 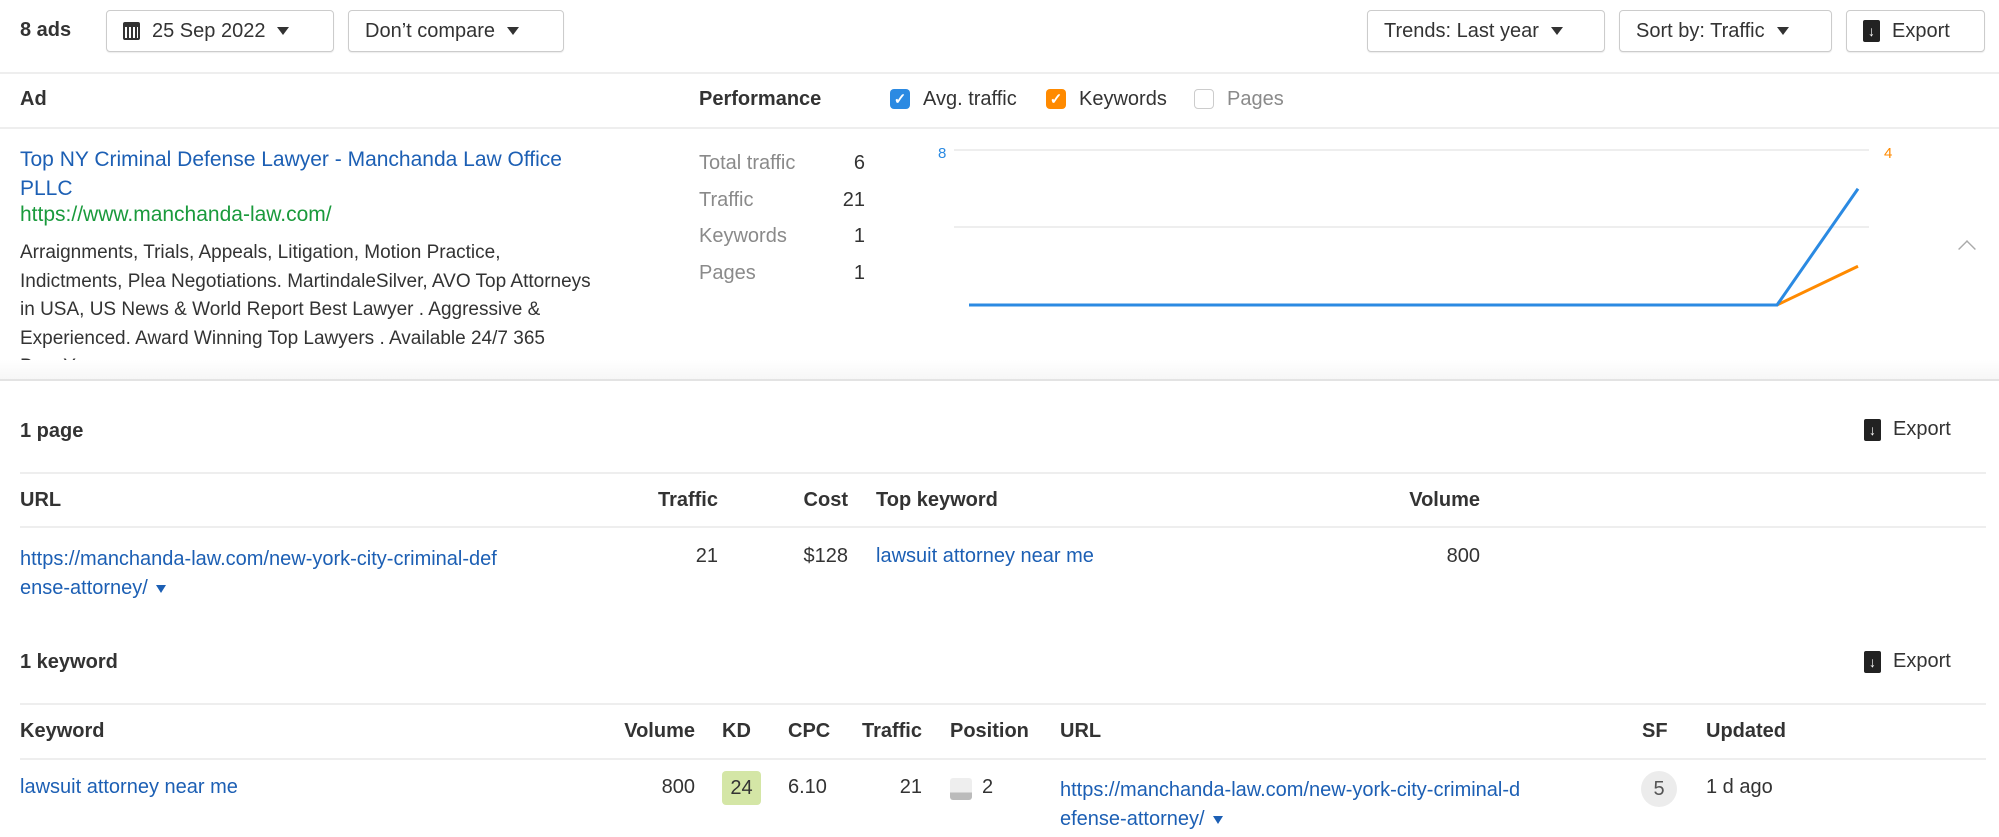 What do you see at coordinates (678, 787) in the screenshot?
I see `keyword-volume: 800` at bounding box center [678, 787].